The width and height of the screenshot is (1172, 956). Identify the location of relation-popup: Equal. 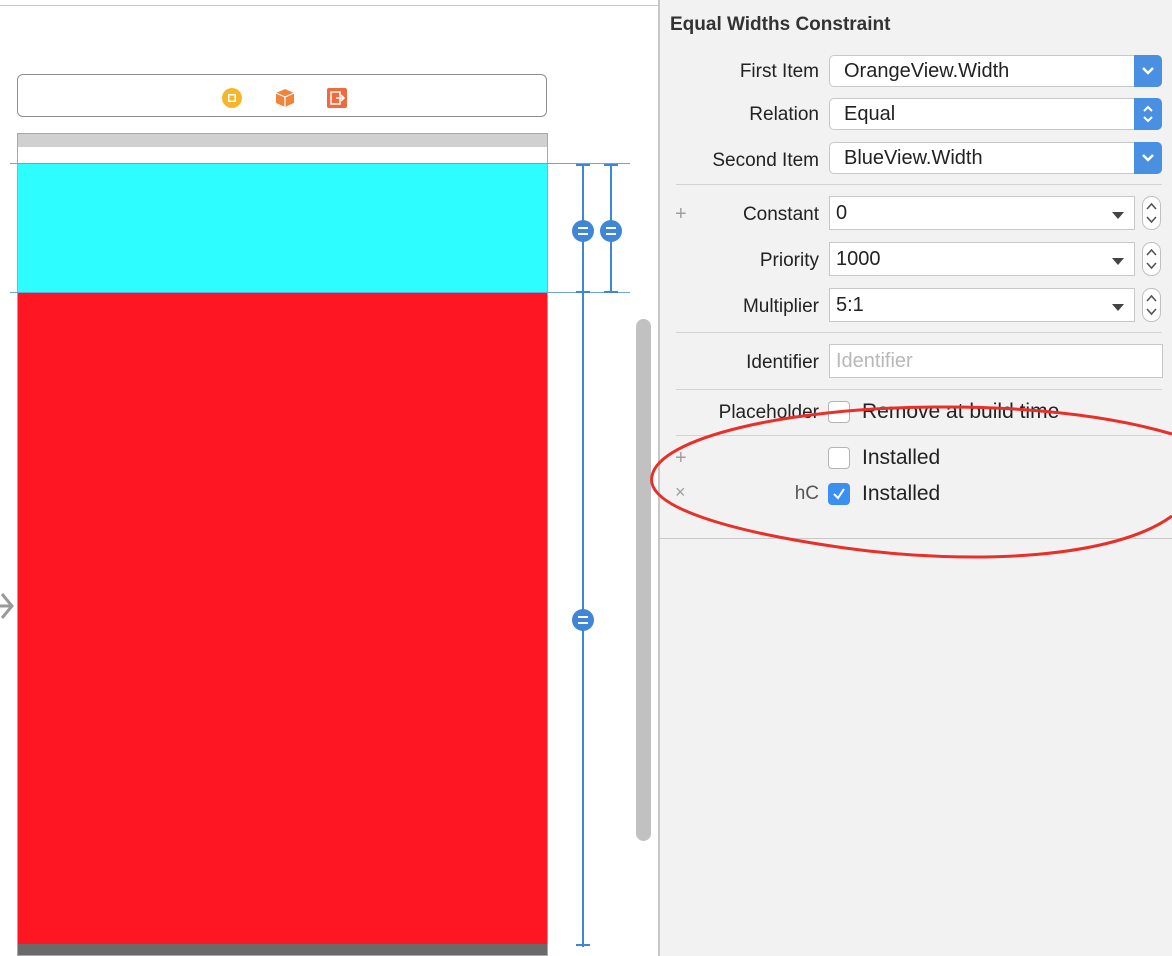
(995, 114).